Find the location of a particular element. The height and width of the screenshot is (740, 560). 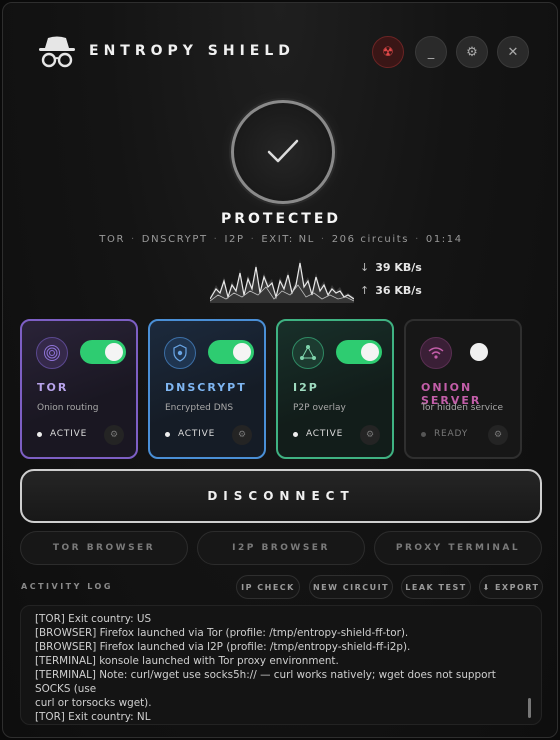

i2p-browser-button: I2P BROWSER is located at coordinates (281, 548).